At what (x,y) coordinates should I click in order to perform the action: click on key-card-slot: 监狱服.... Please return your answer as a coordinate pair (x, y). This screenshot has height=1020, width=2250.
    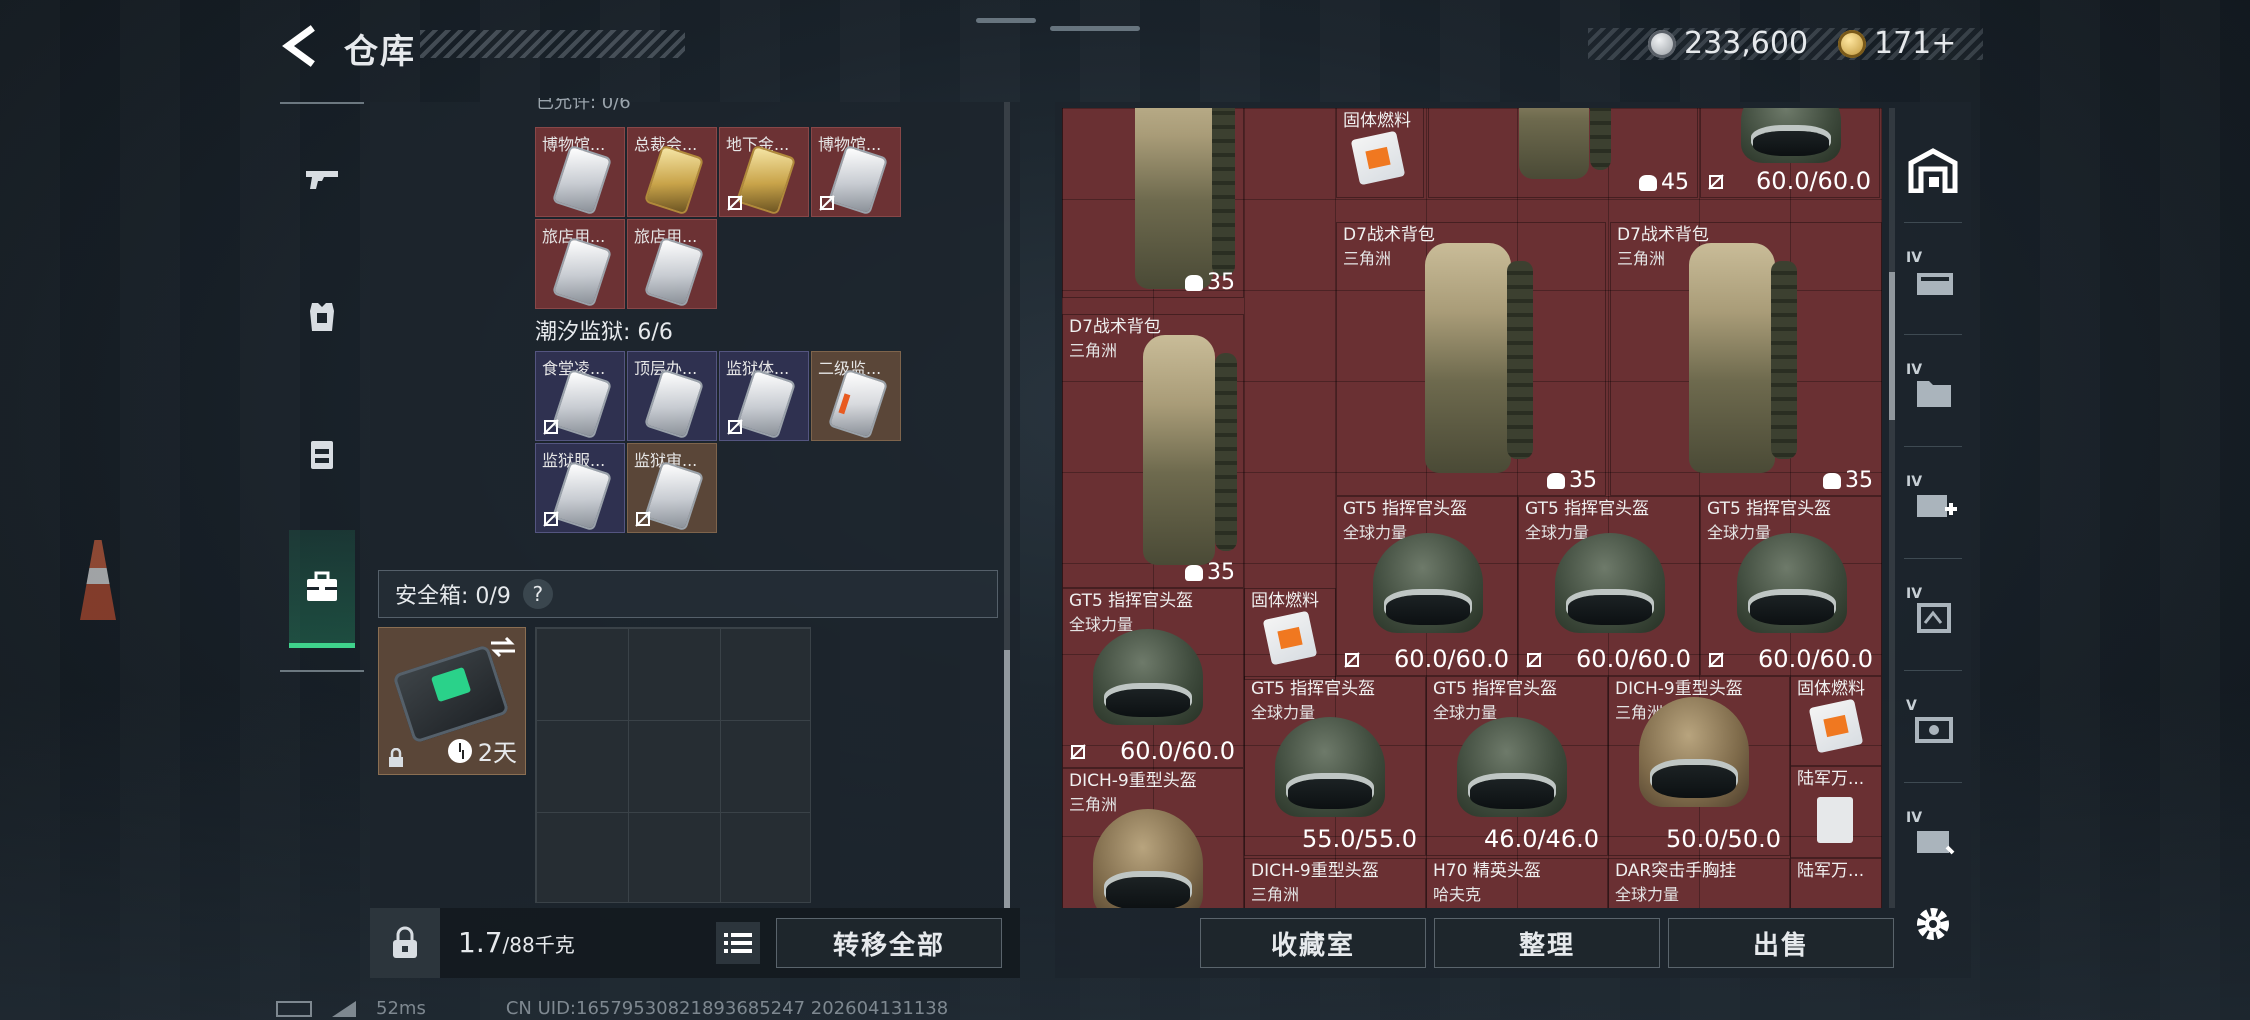
    Looking at the image, I should click on (580, 488).